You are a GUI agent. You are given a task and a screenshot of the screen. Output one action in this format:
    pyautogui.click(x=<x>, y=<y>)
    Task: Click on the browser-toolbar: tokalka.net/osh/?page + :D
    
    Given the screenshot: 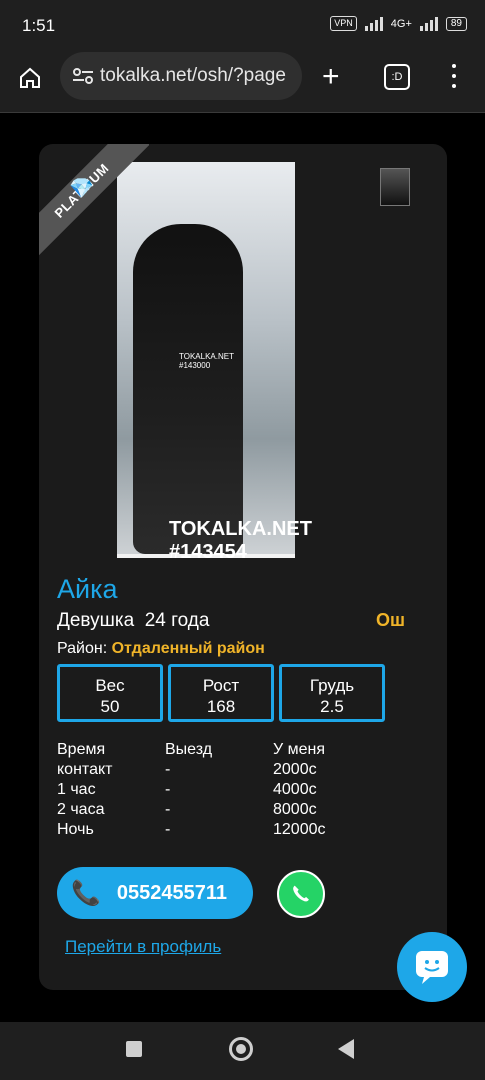 What is the action you would take?
    pyautogui.click(x=242, y=81)
    